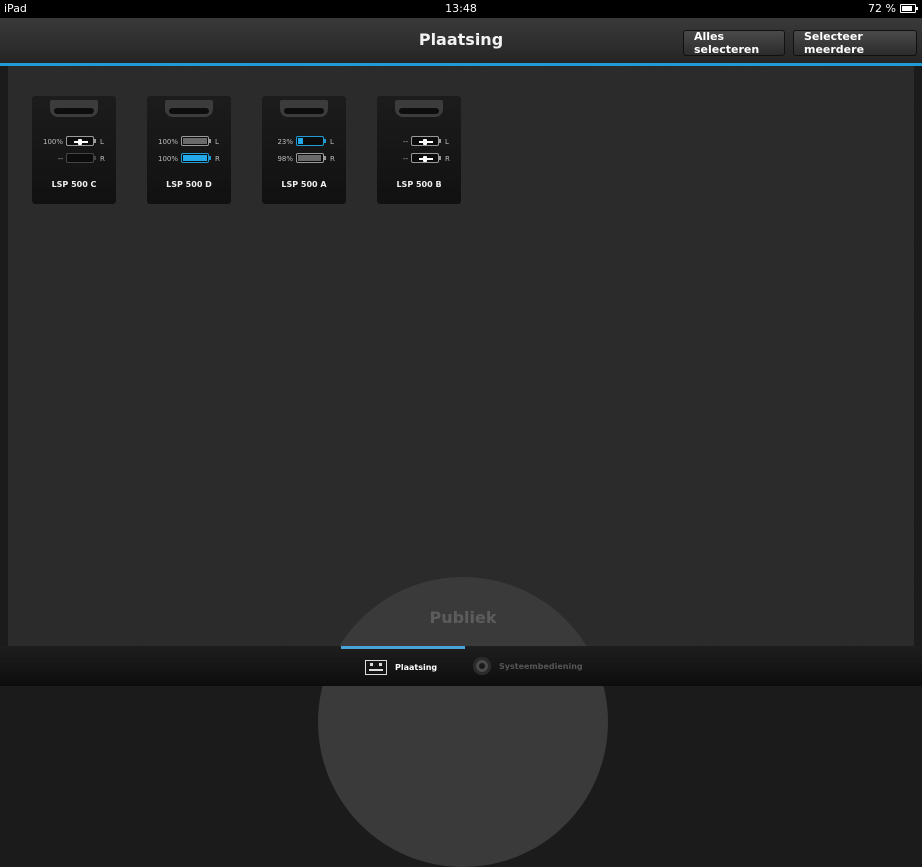 This screenshot has width=922, height=867. Describe the element at coordinates (419, 150) in the screenshot. I see `device-tile: -- L -- R LSP 500 B` at that location.